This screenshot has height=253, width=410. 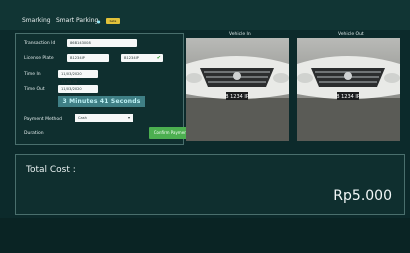 I want to click on license-plate-in-field: B1234IP, so click(x=88, y=58).